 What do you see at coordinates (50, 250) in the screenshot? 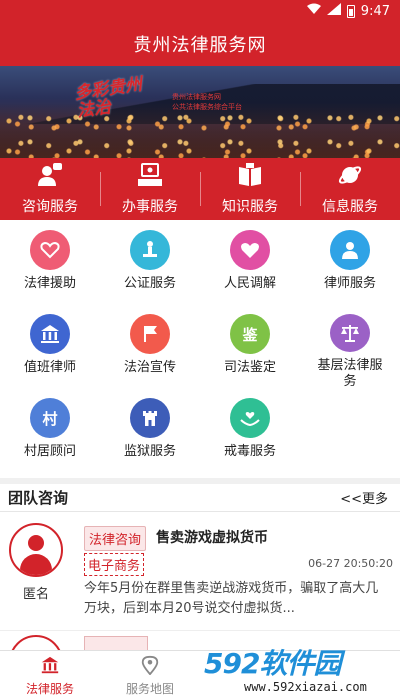
I see `heart-hands-icon` at bounding box center [50, 250].